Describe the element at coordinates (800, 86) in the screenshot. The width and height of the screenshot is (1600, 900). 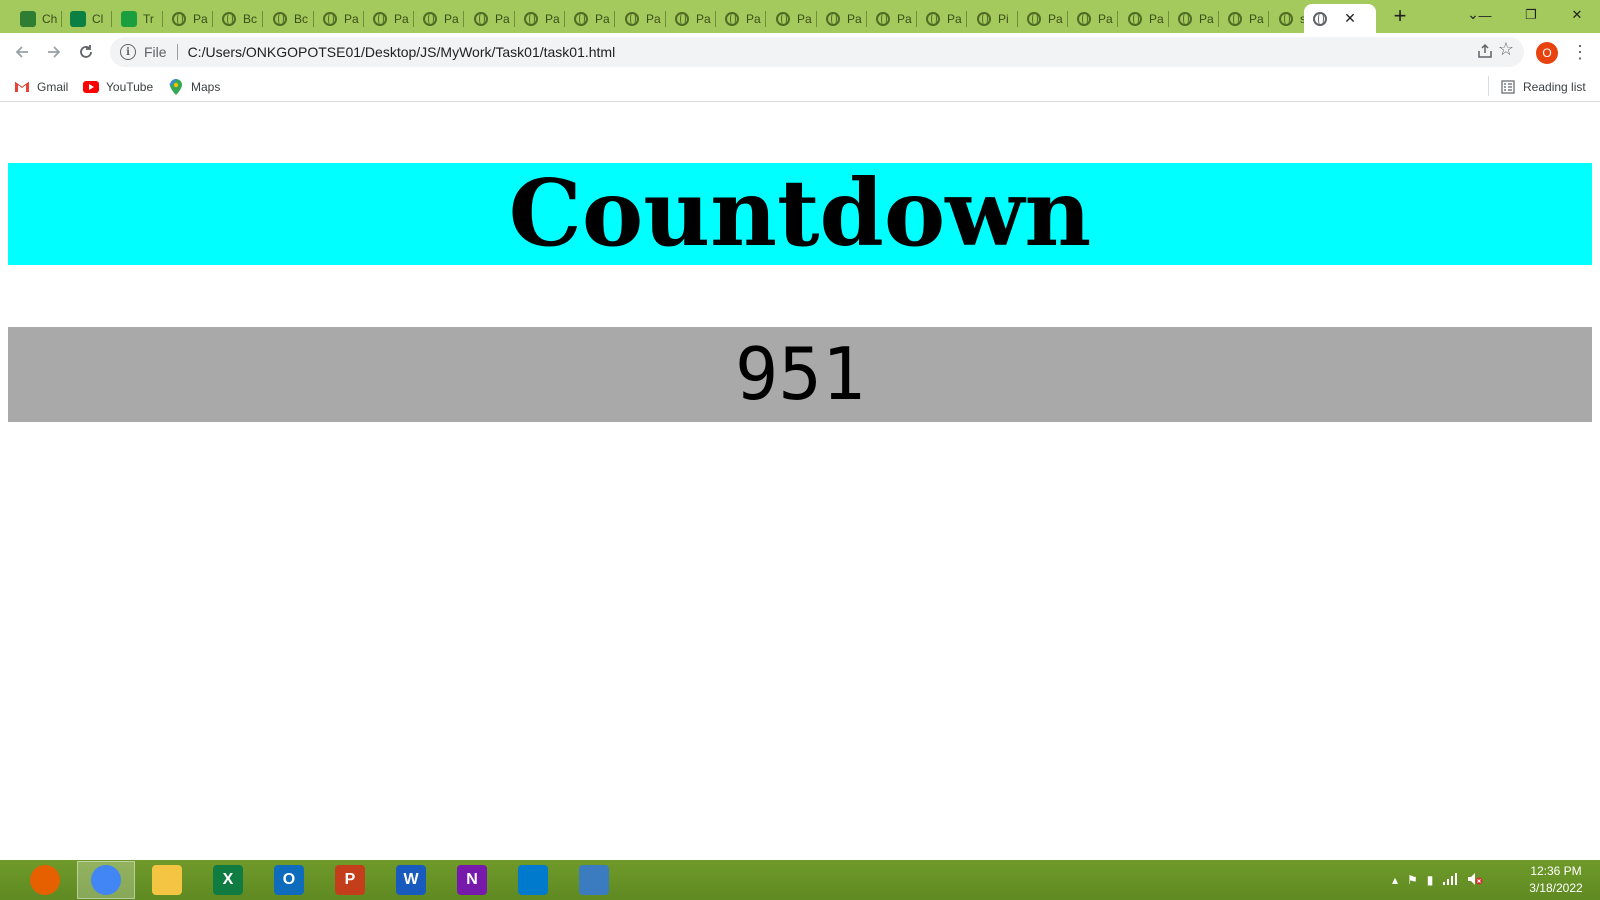
I see `bookmarks-bar: Gmail YouTube Maps Reading list` at that location.